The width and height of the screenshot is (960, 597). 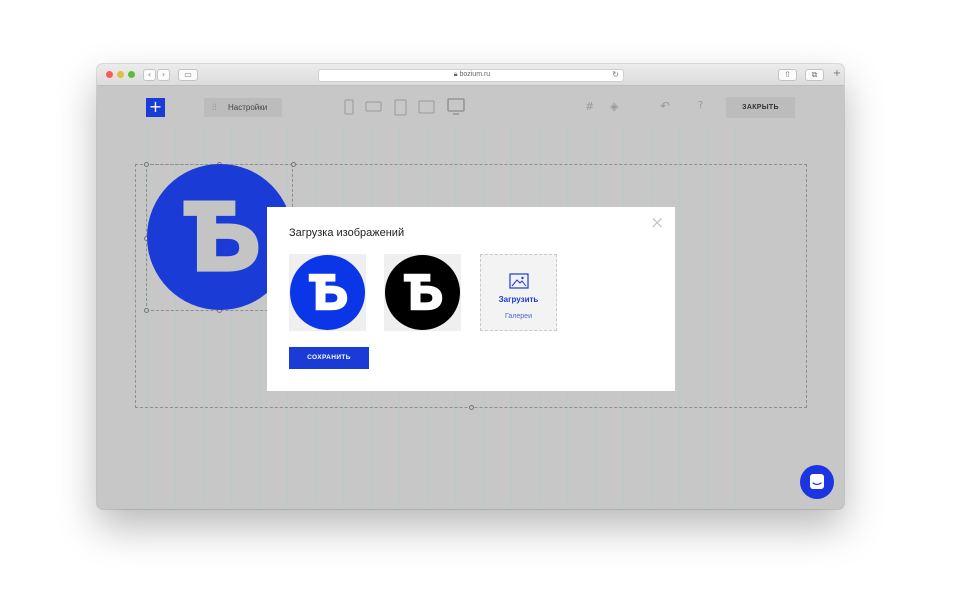 I want to click on close-icon: ×, so click(x=657, y=223).